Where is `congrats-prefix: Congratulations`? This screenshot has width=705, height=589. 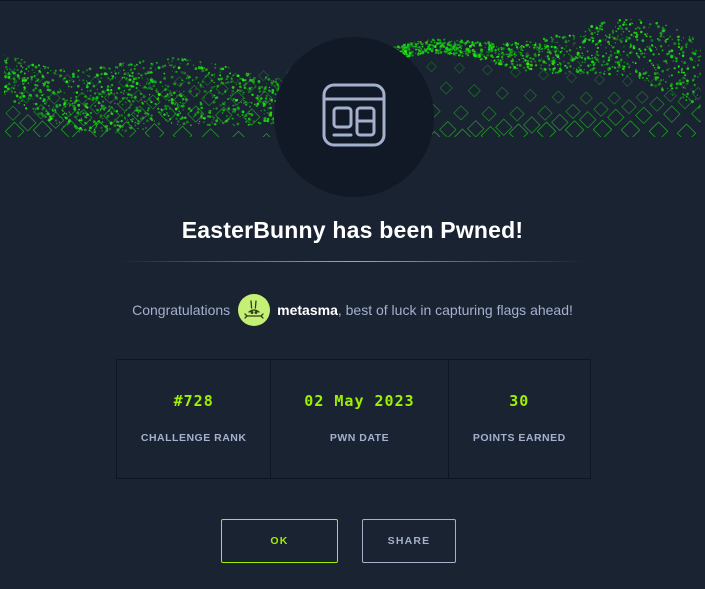 congrats-prefix: Congratulations is located at coordinates (181, 310).